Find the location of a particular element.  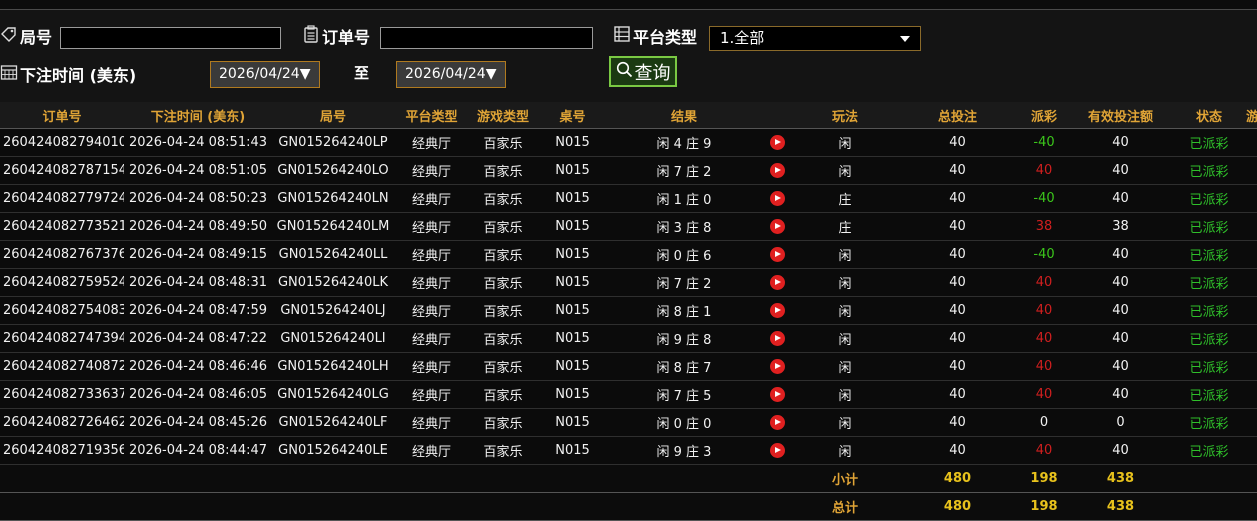

col-header: 玩法 is located at coordinates (845, 115).